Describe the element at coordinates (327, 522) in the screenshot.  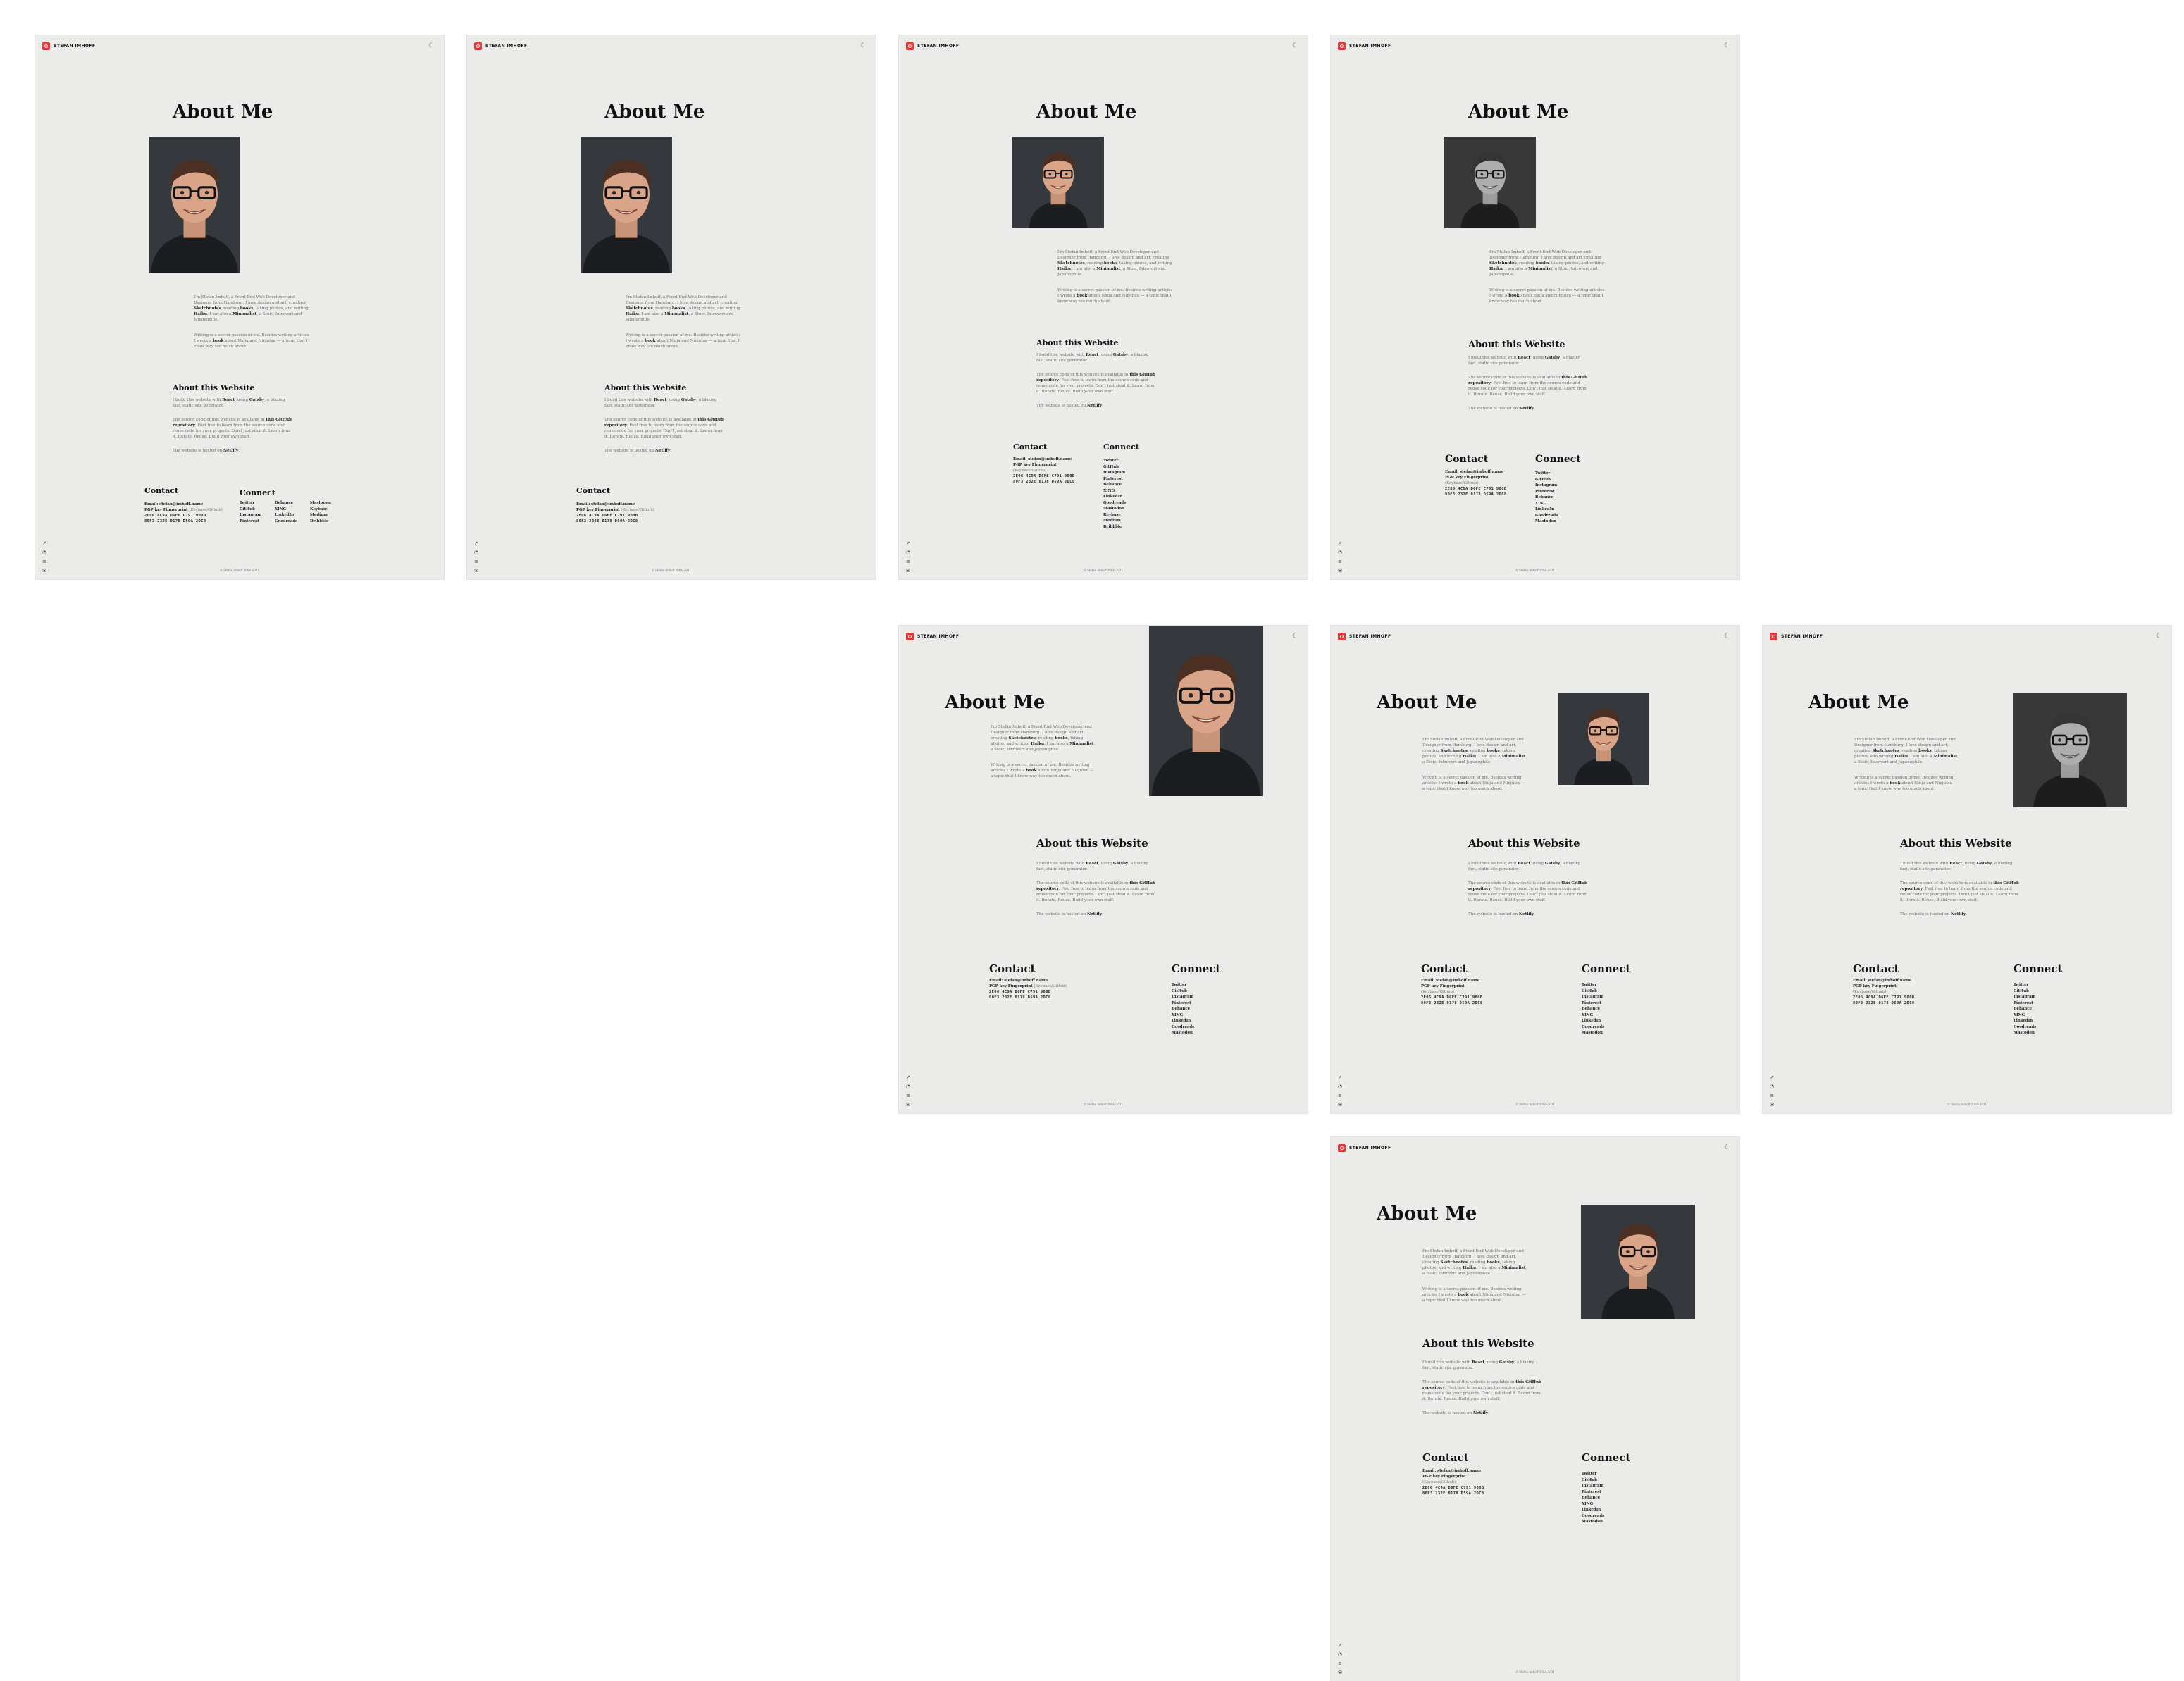
I see `connect-link: Dribbble` at that location.